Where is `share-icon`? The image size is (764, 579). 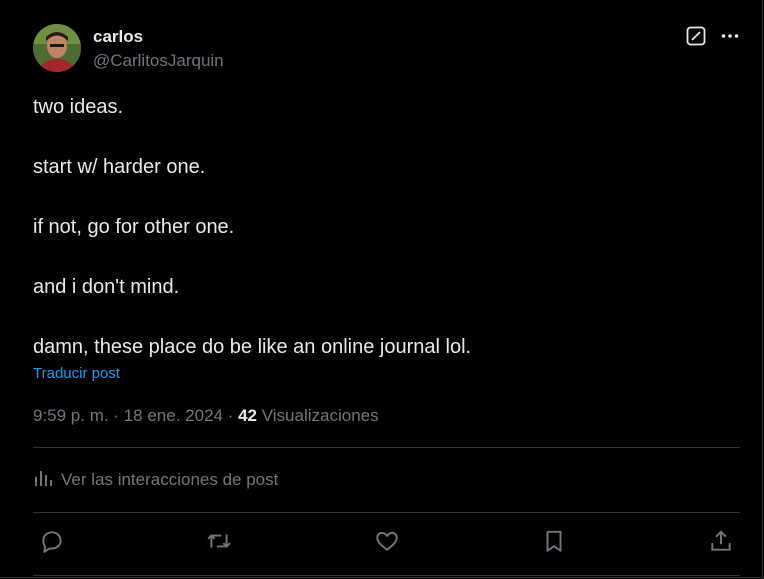
share-icon is located at coordinates (721, 543).